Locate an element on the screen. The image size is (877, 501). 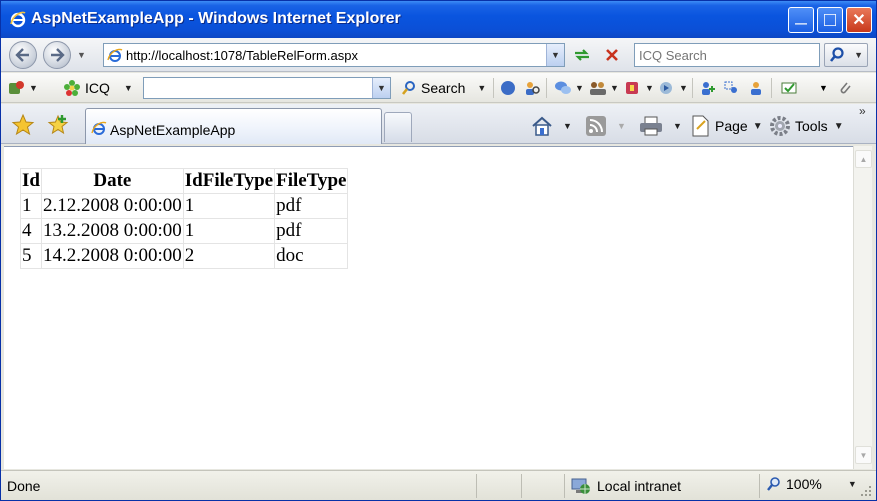
tab-bar: AspNetExampleApp ▼ ▼ ▼ Page ▼ Tools ▼ is located at coordinates (438, 124).